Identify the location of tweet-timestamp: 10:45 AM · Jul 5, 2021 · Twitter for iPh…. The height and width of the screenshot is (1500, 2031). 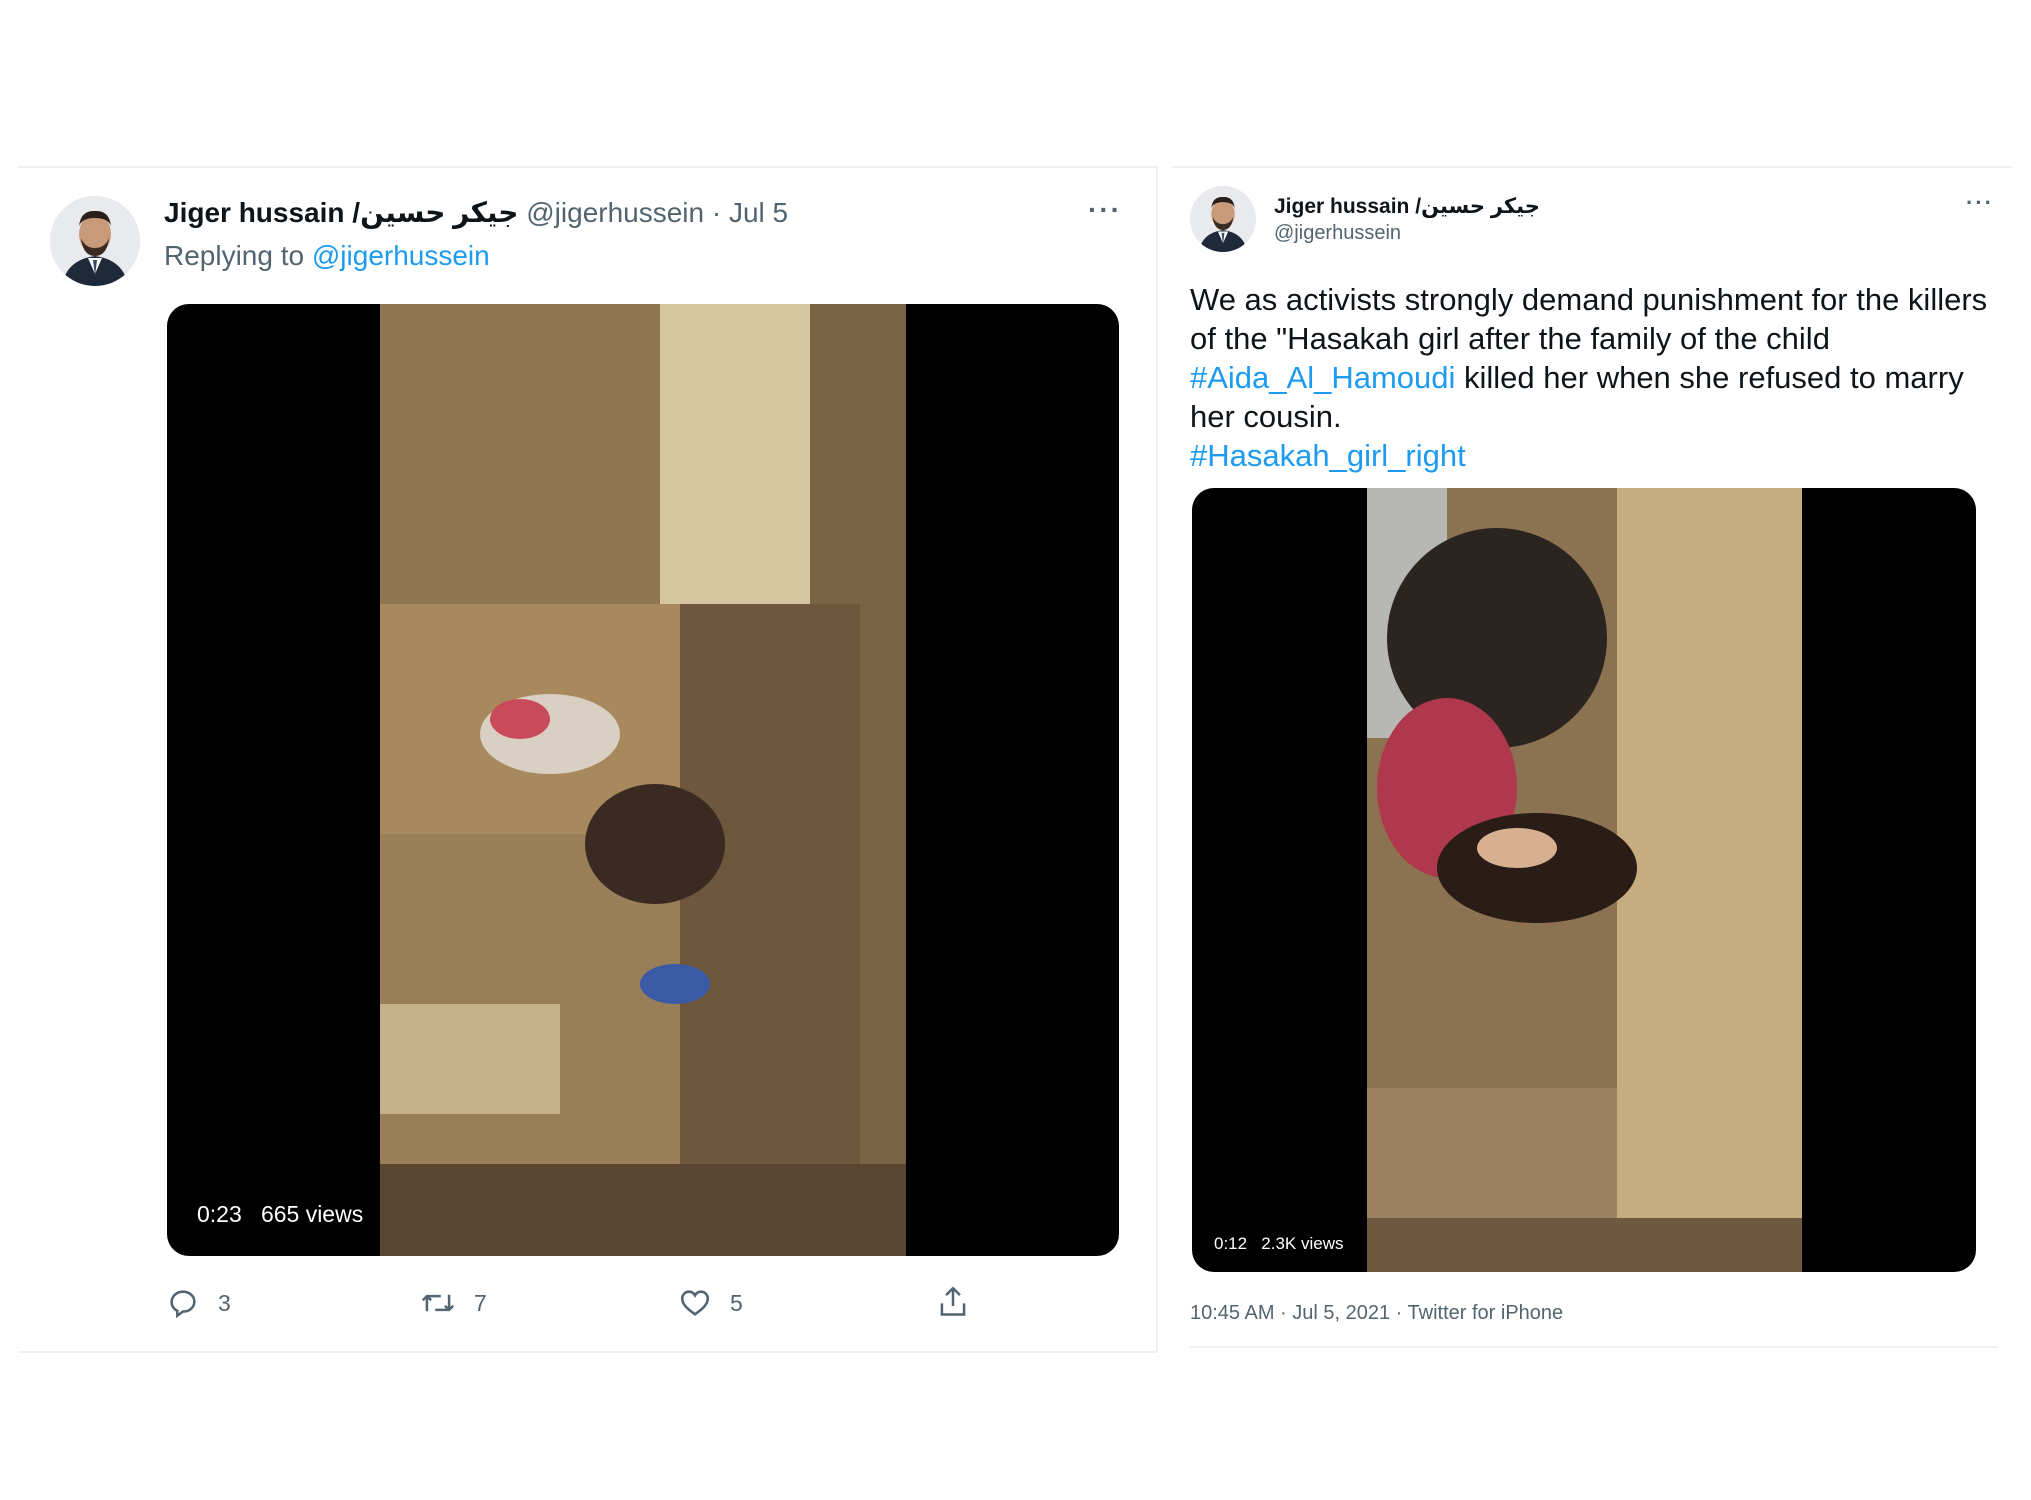
(1376, 1313).